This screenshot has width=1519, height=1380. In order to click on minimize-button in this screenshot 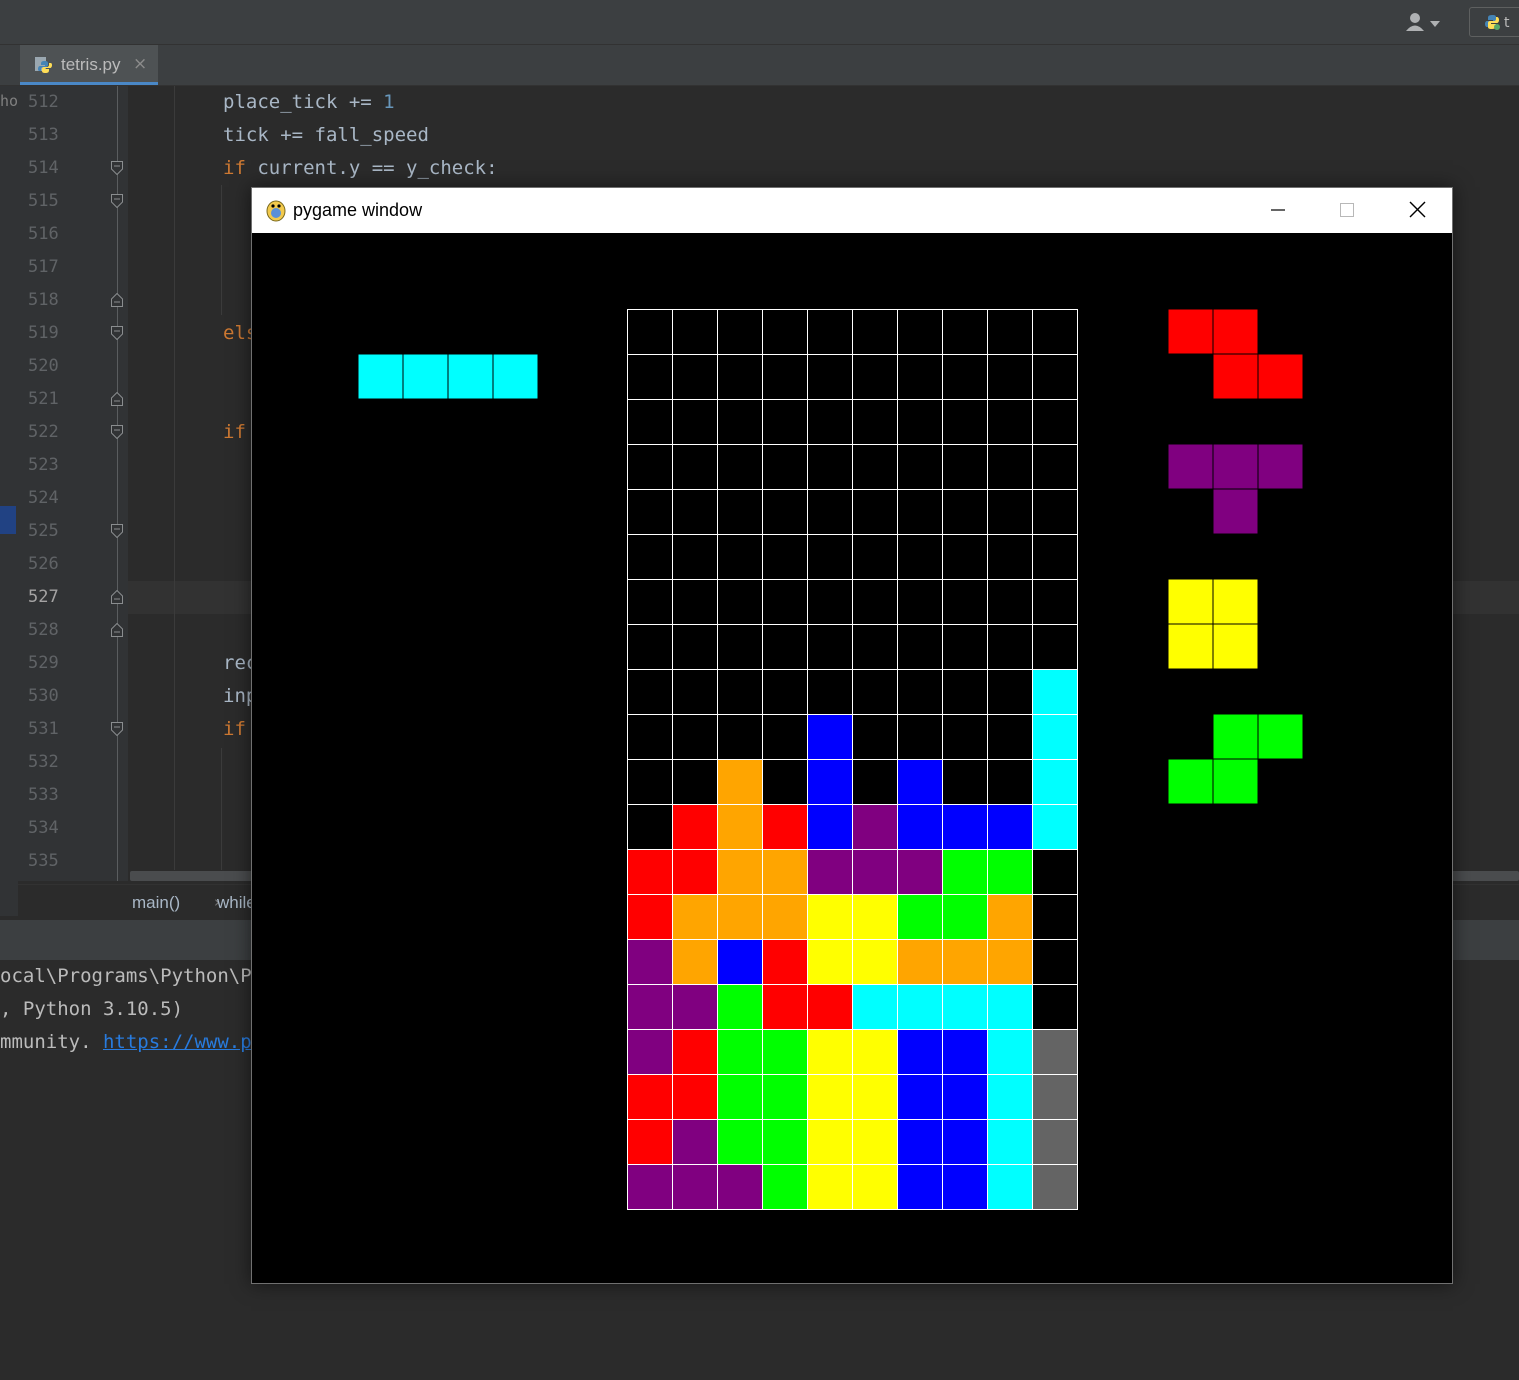, I will do `click(1278, 210)`.